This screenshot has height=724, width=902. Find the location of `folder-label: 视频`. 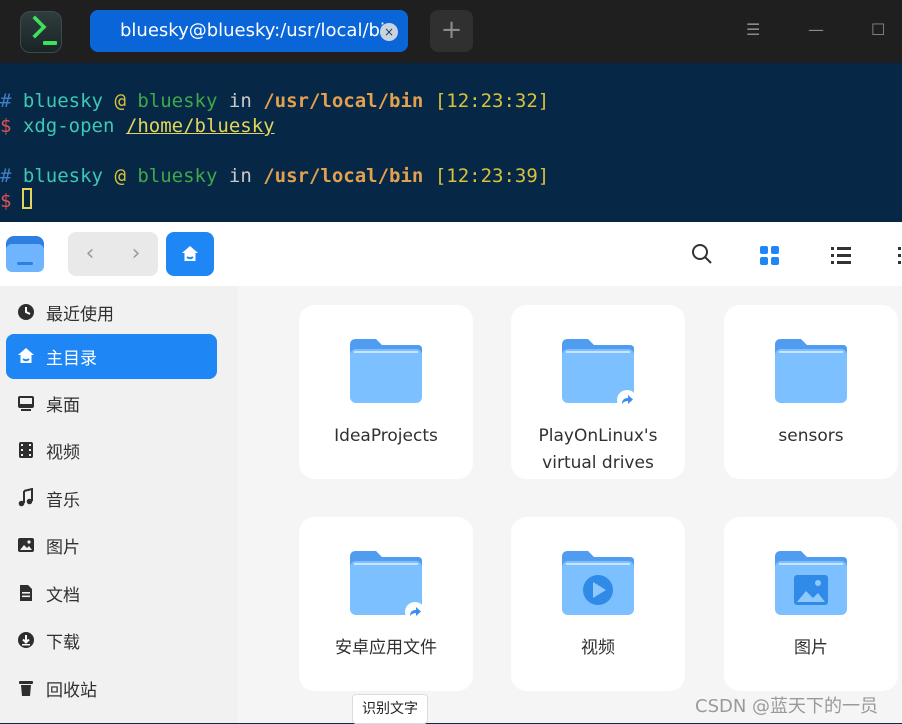

folder-label: 视频 is located at coordinates (598, 648).